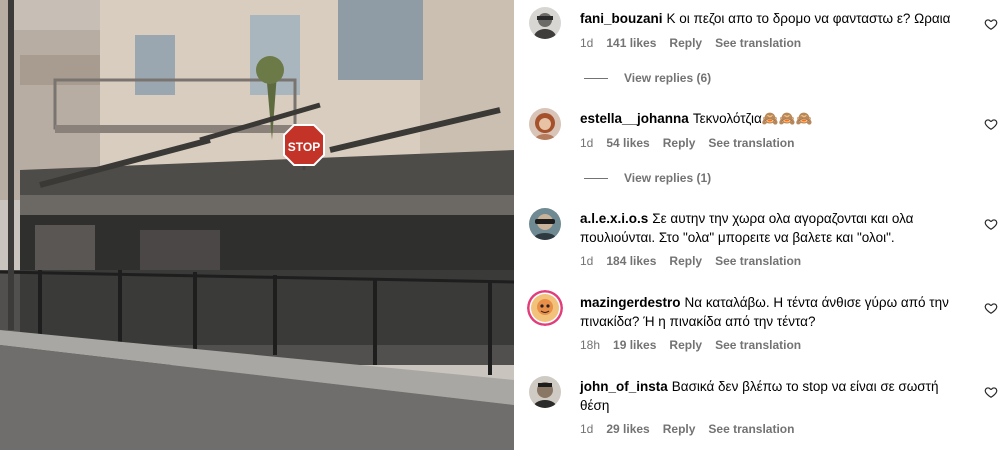 Image resolution: width=1005 pixels, height=450 pixels. What do you see at coordinates (614, 218) in the screenshot?
I see `comment-username: a.l.e.x.i.o.s` at bounding box center [614, 218].